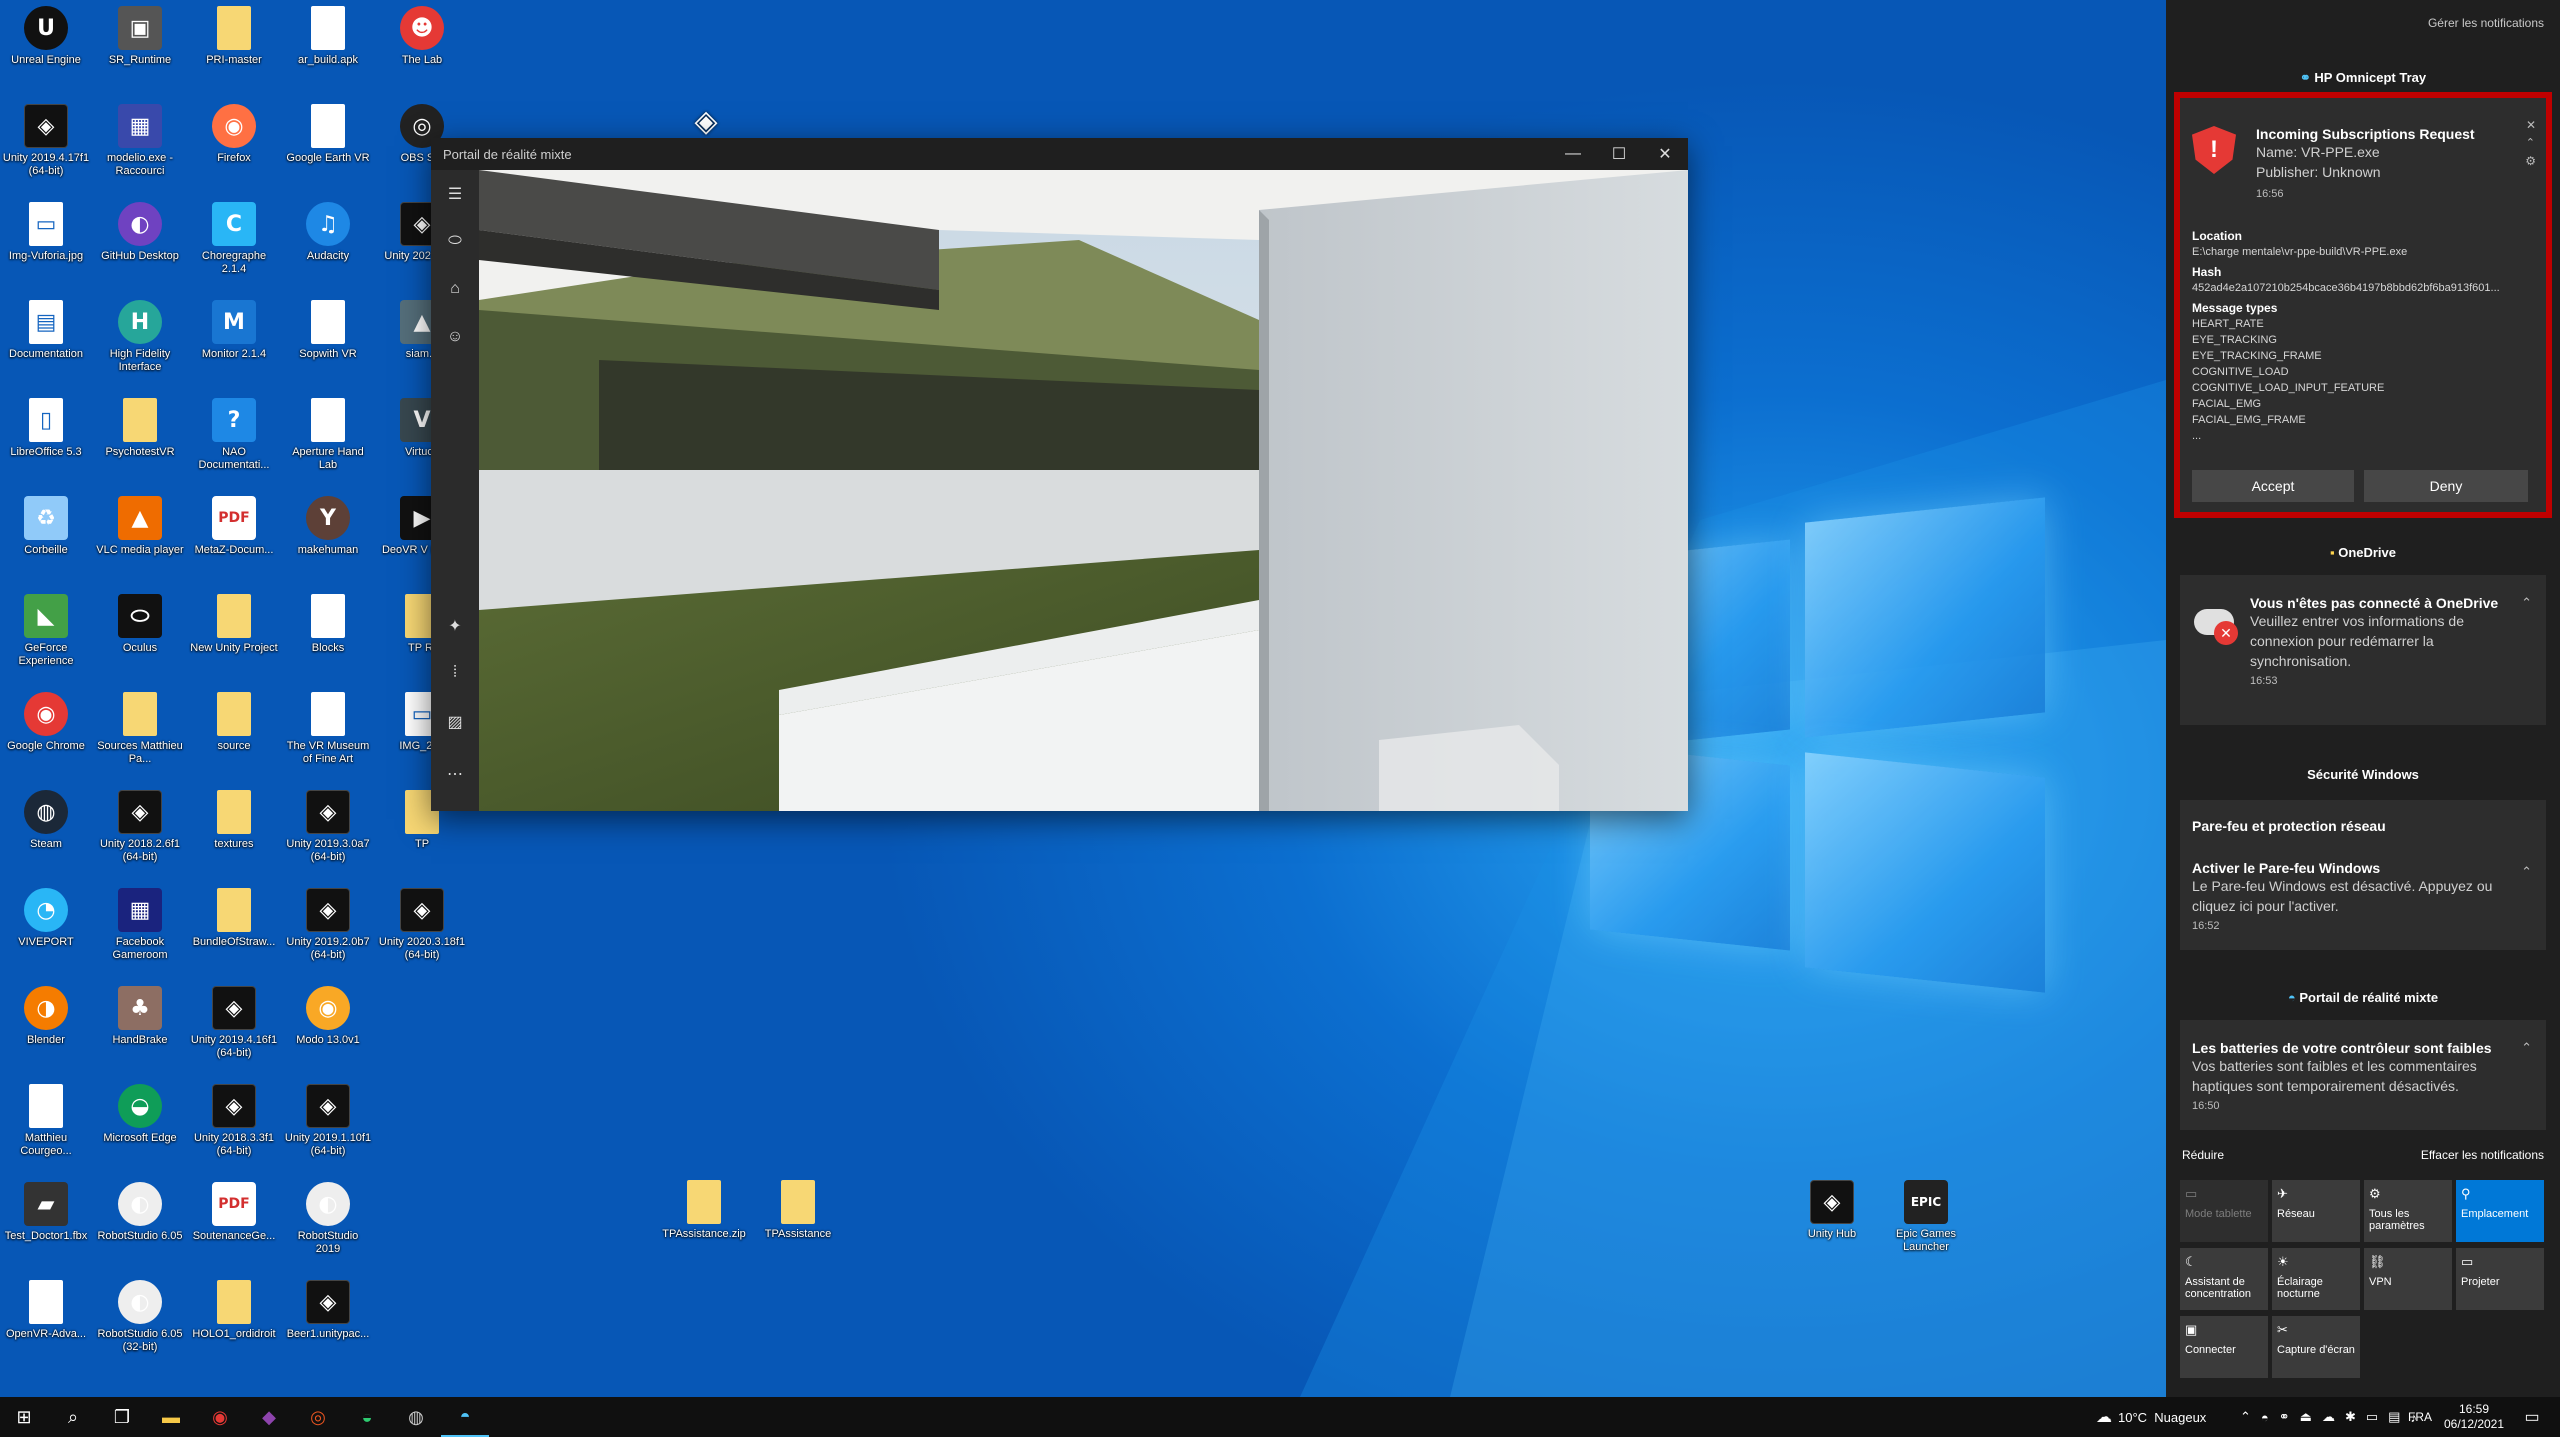  Describe the element at coordinates (2245, 1417) in the screenshot. I see `show-hidden-icons-icon: ⌃` at that location.